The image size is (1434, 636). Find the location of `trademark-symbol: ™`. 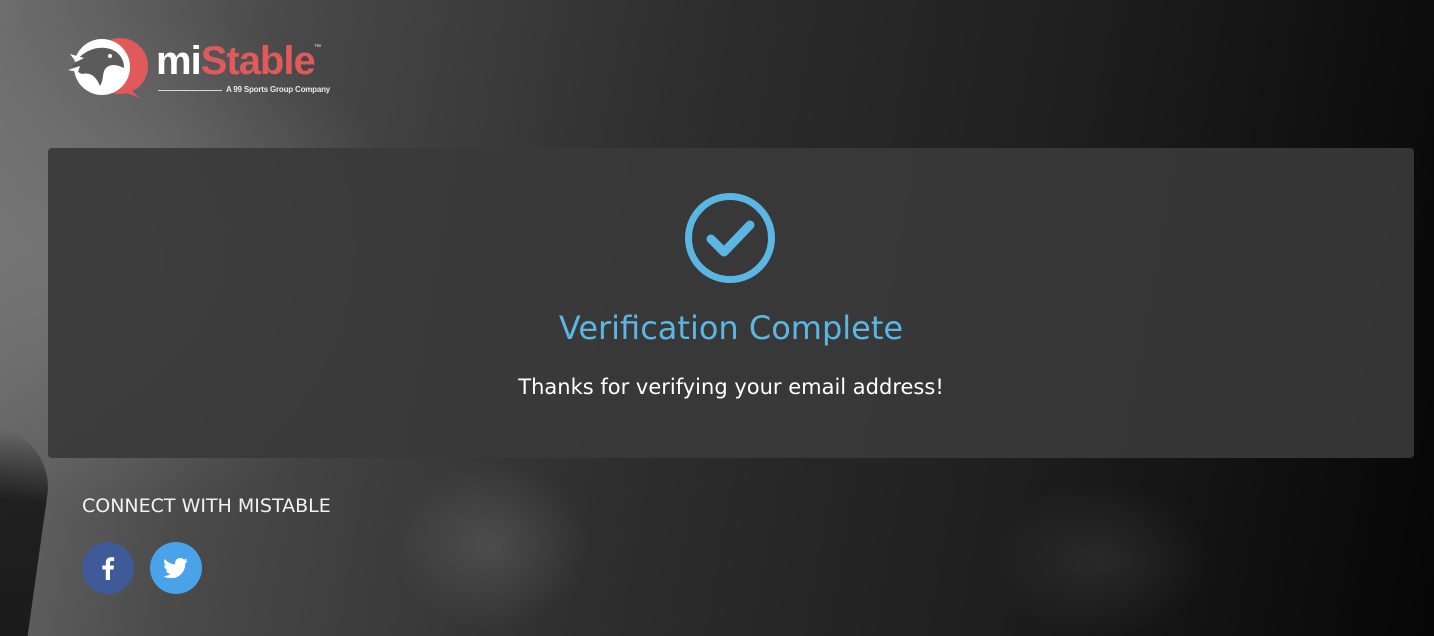

trademark-symbol: ™ is located at coordinates (317, 47).